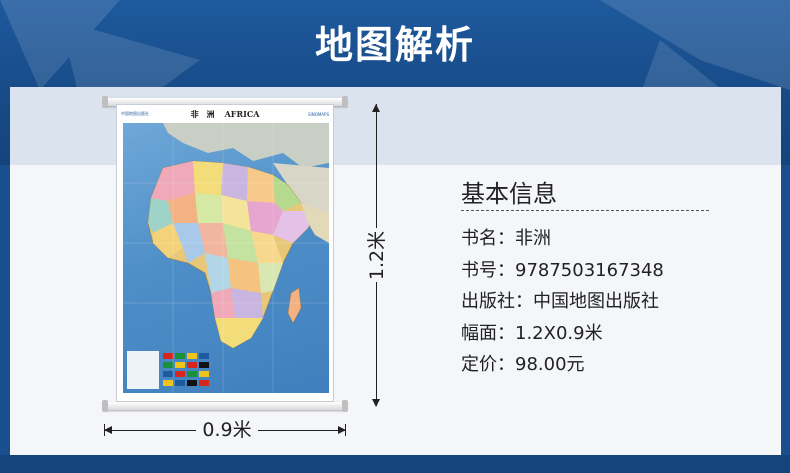  Describe the element at coordinates (497, 301) in the screenshot. I see `info-label: 出版社：` at that location.